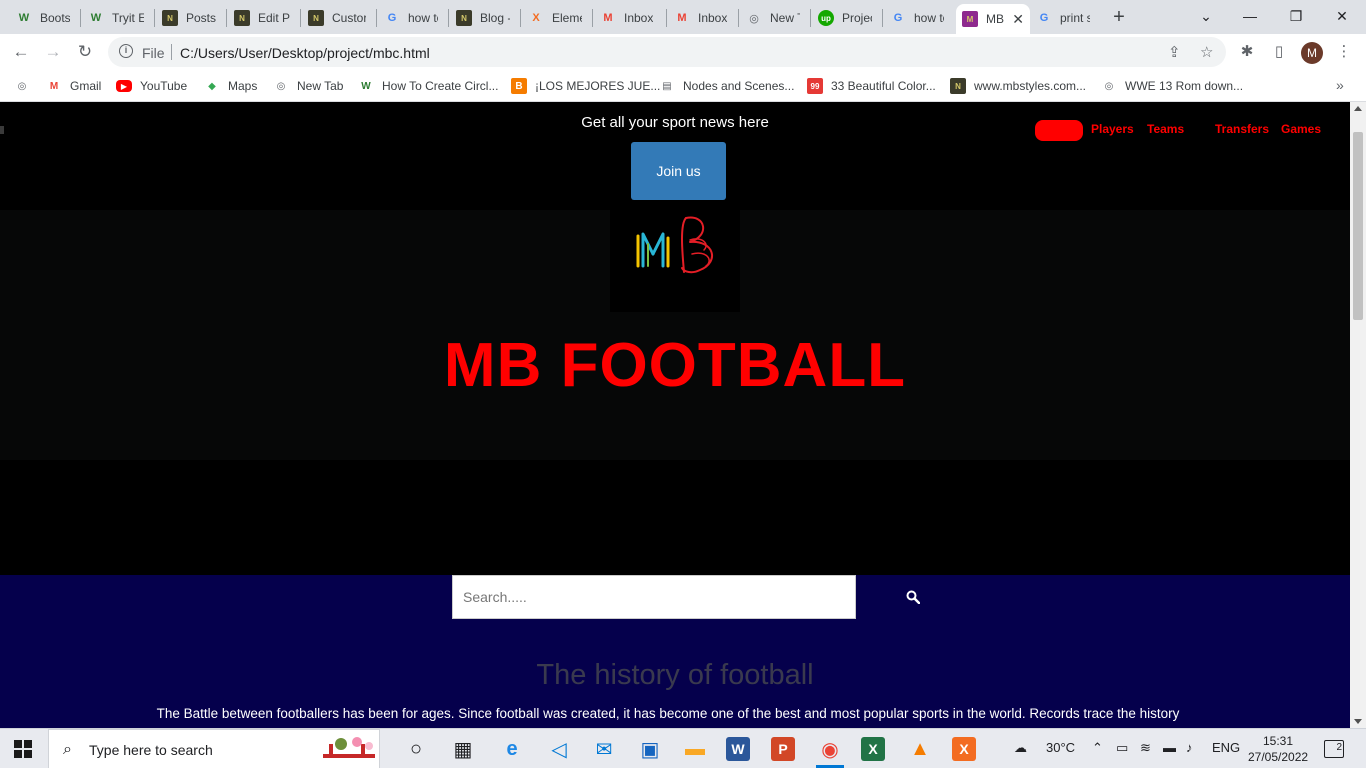 This screenshot has height=768, width=1366. What do you see at coordinates (1344, 52) in the screenshot?
I see `menu-icon: ⋮` at bounding box center [1344, 52].